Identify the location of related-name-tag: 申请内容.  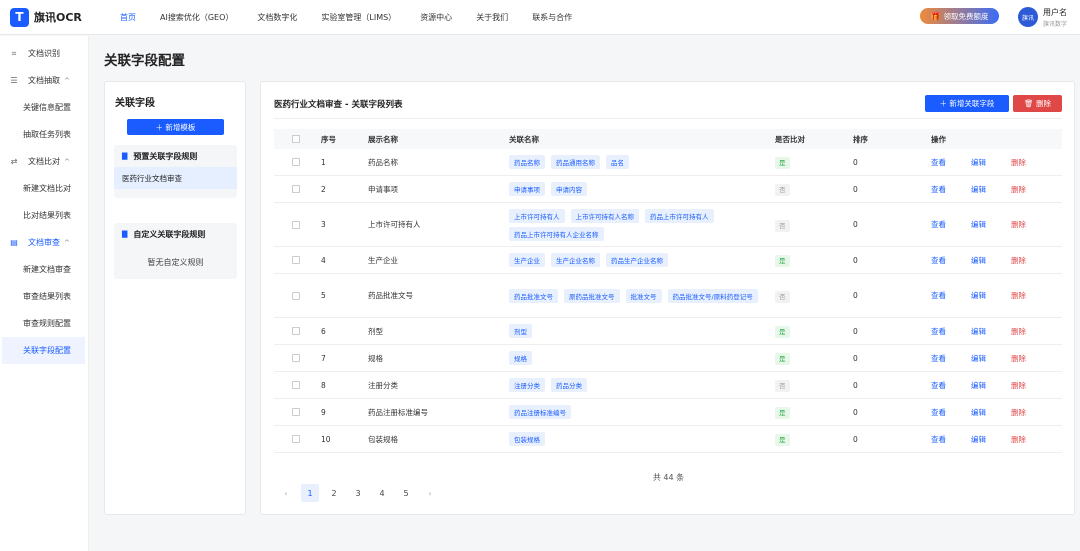
(569, 189).